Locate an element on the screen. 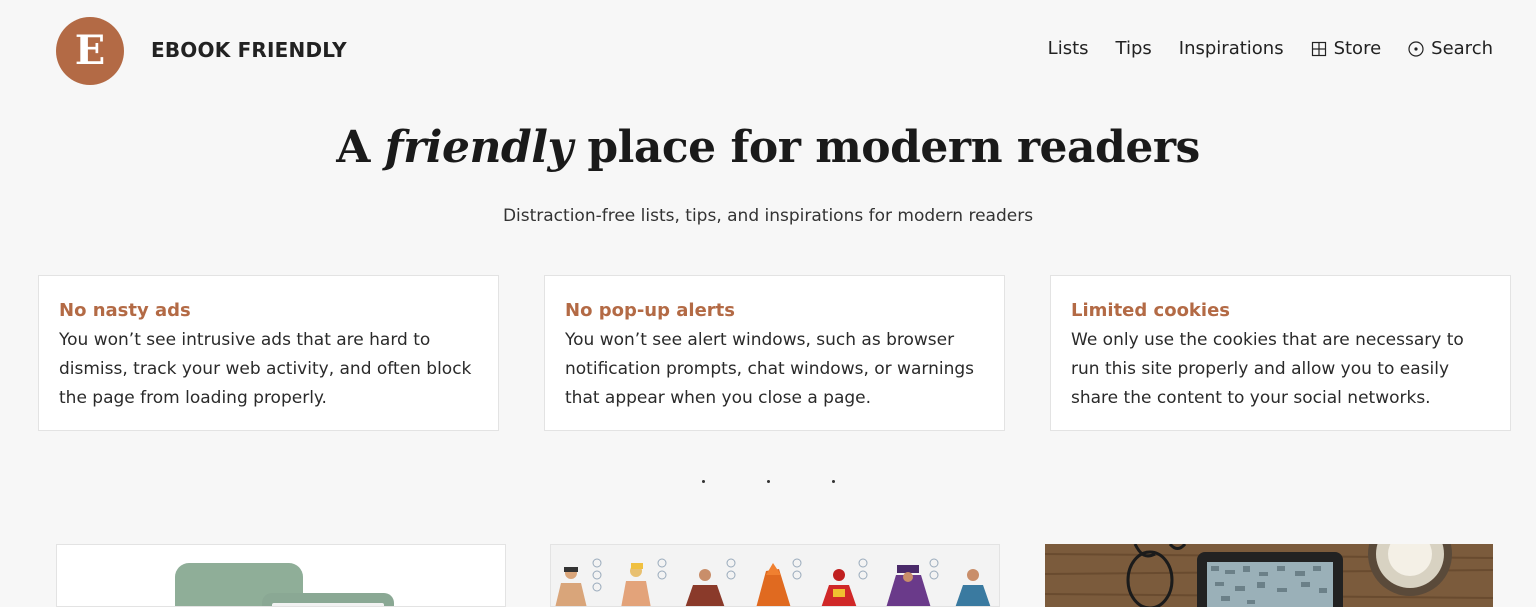 This screenshot has height=607, width=1536. brand-name: EBOOK FRIENDLY is located at coordinates (249, 50).